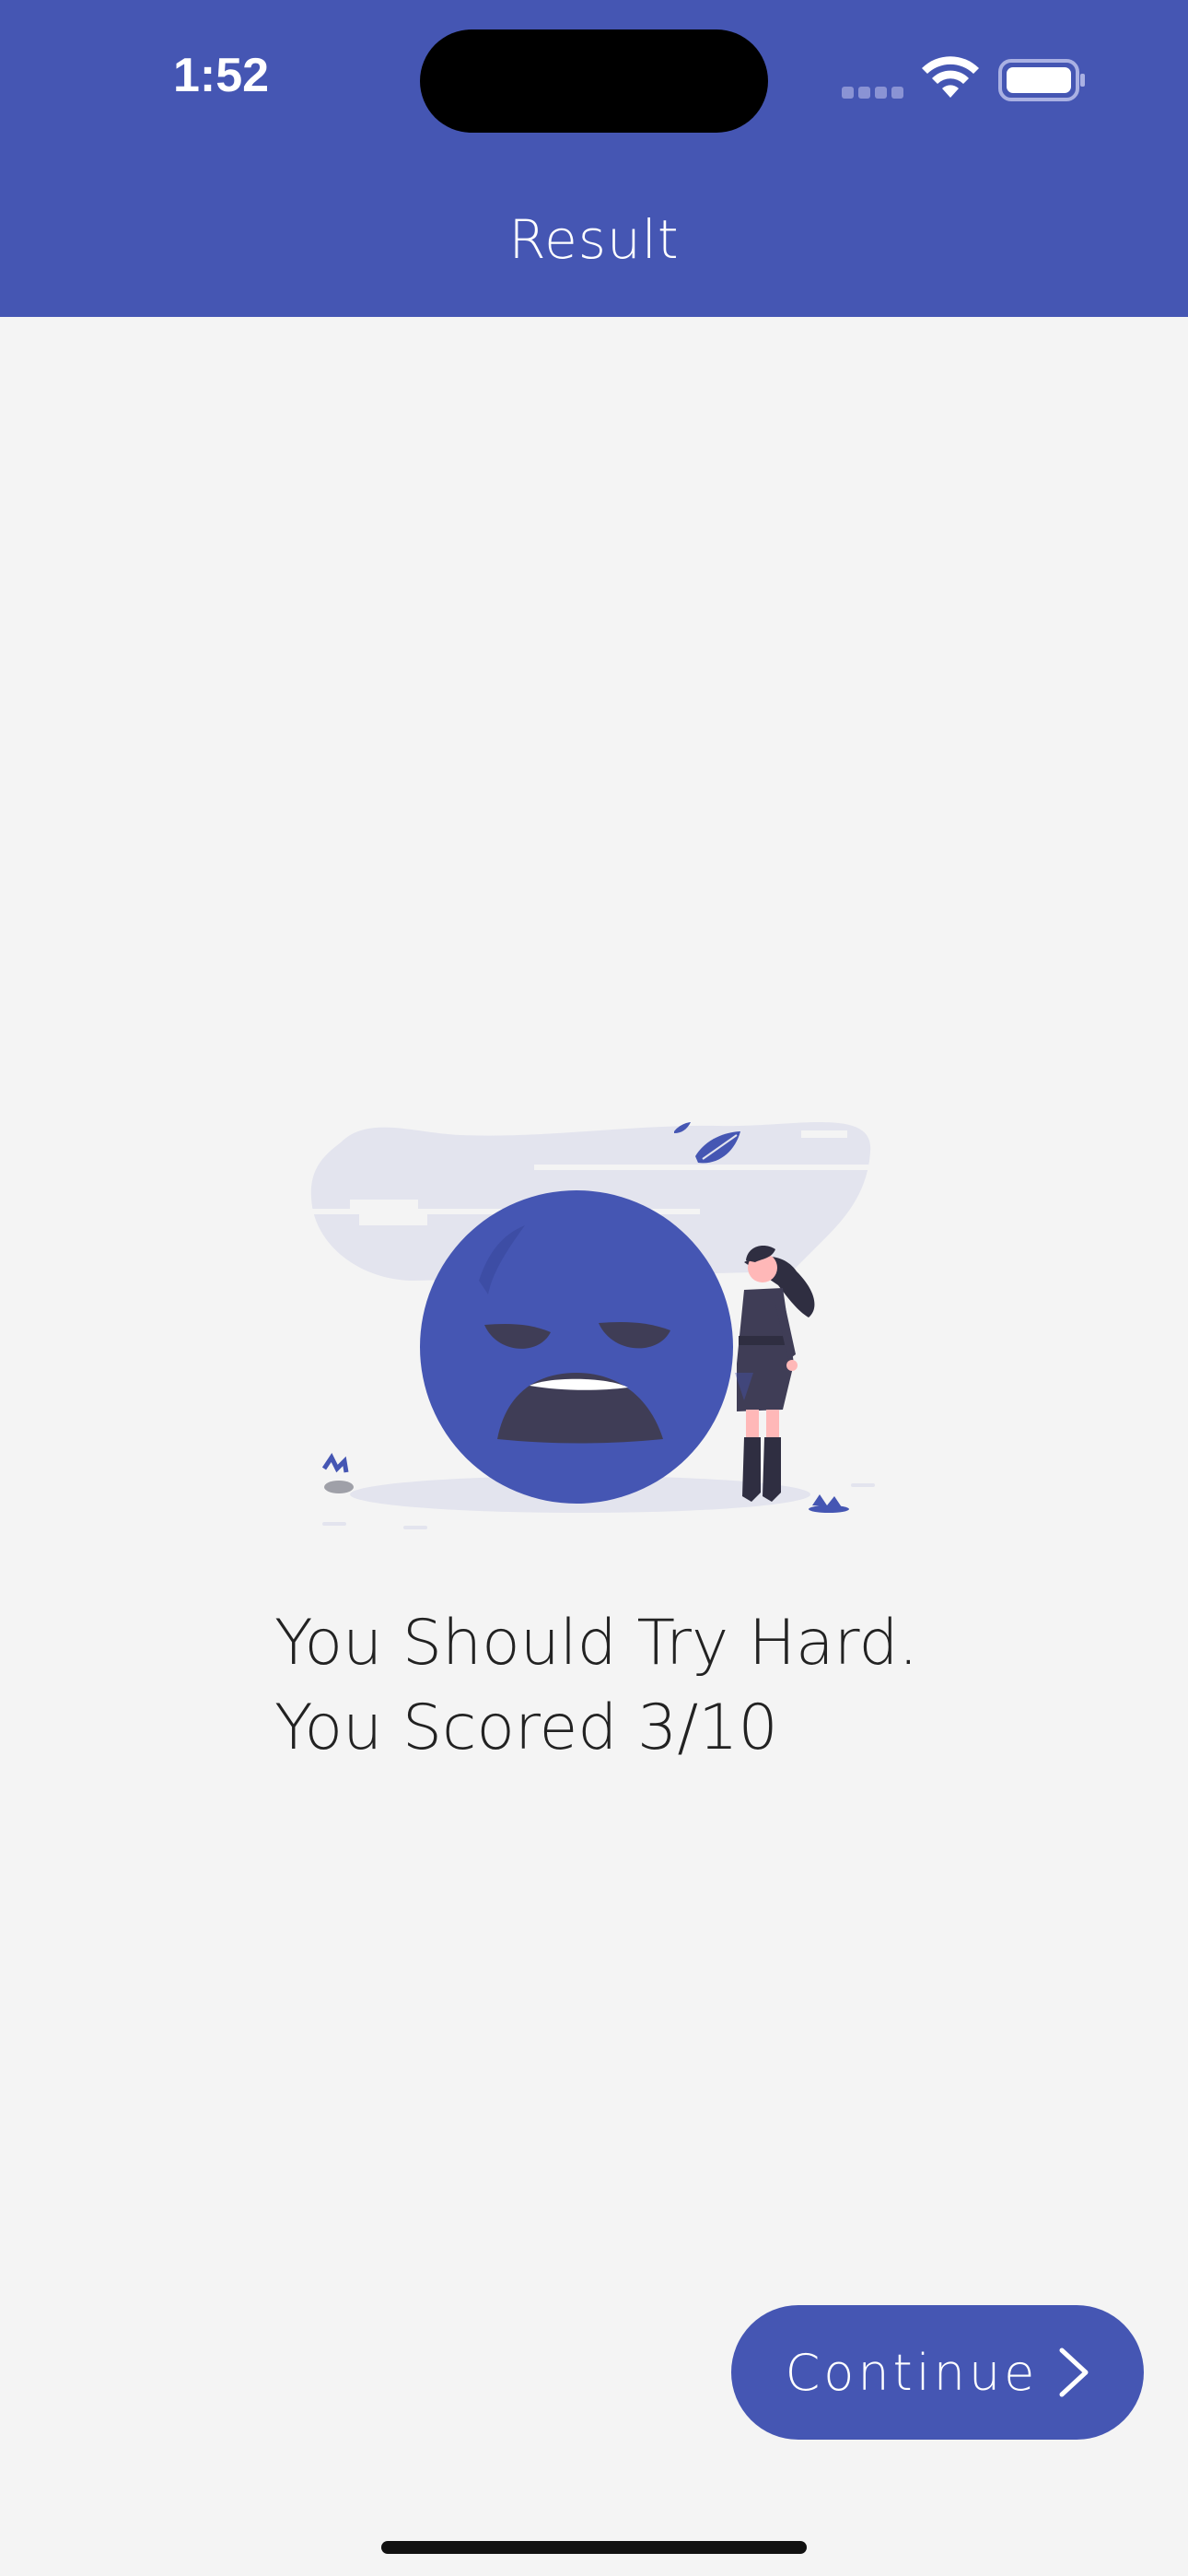  I want to click on wifi-icon, so click(951, 77).